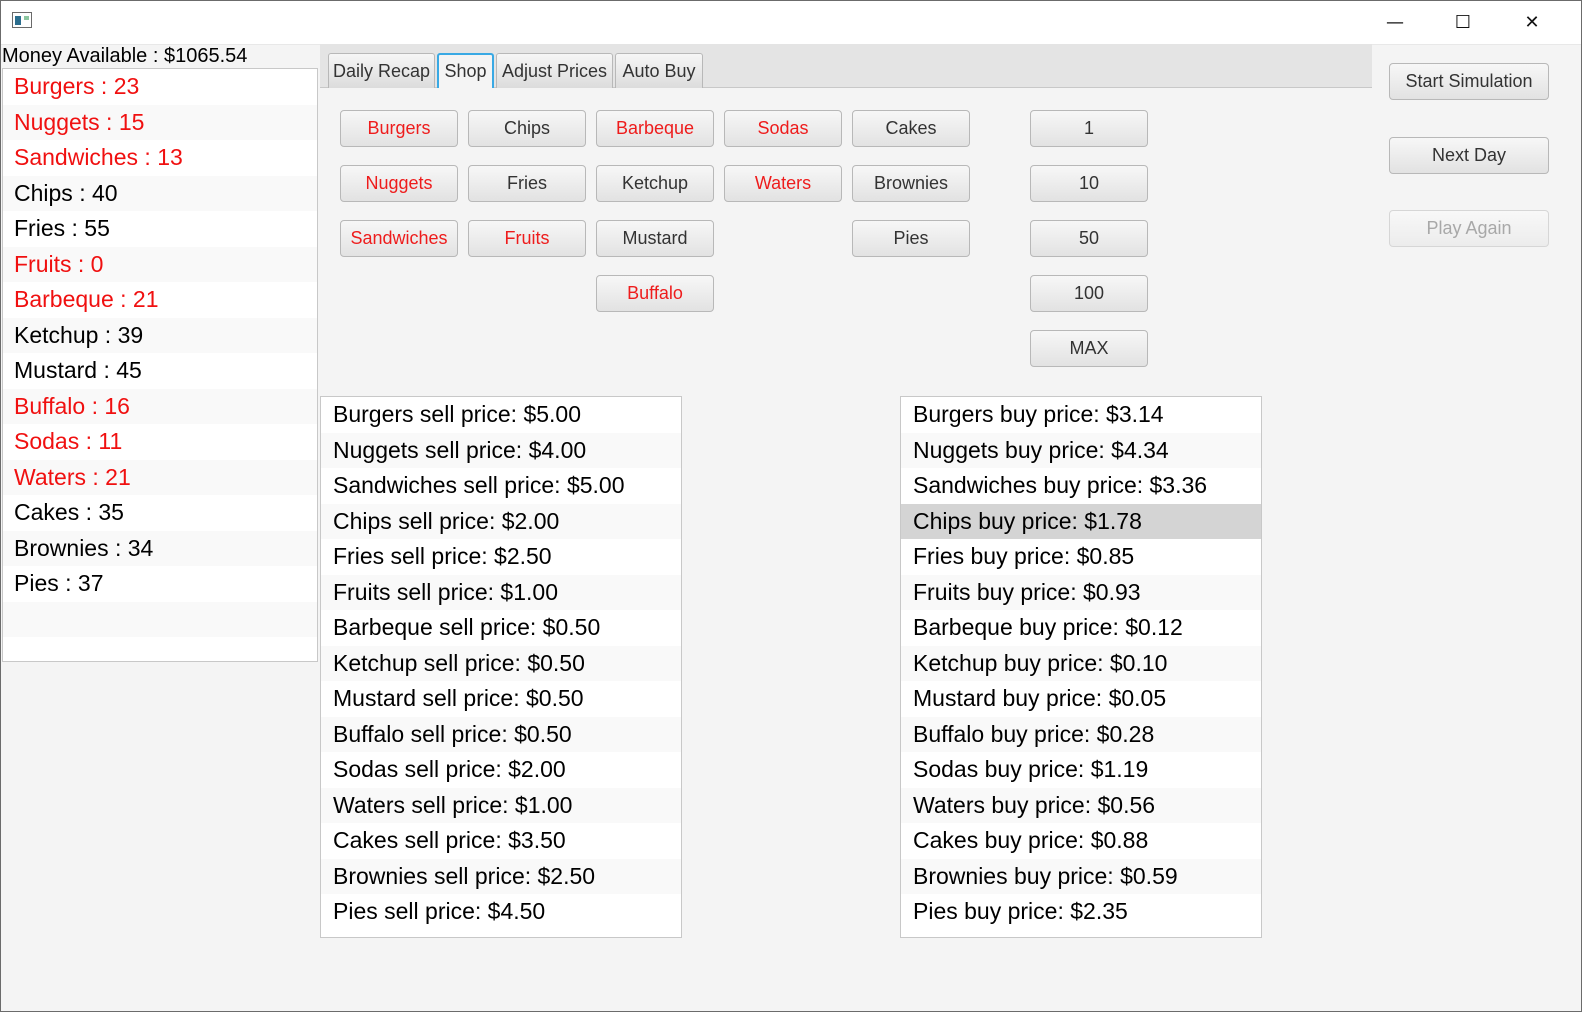  Describe the element at coordinates (501, 663) in the screenshot. I see `sell-price-item: Ketchup sell price: $0.50` at that location.